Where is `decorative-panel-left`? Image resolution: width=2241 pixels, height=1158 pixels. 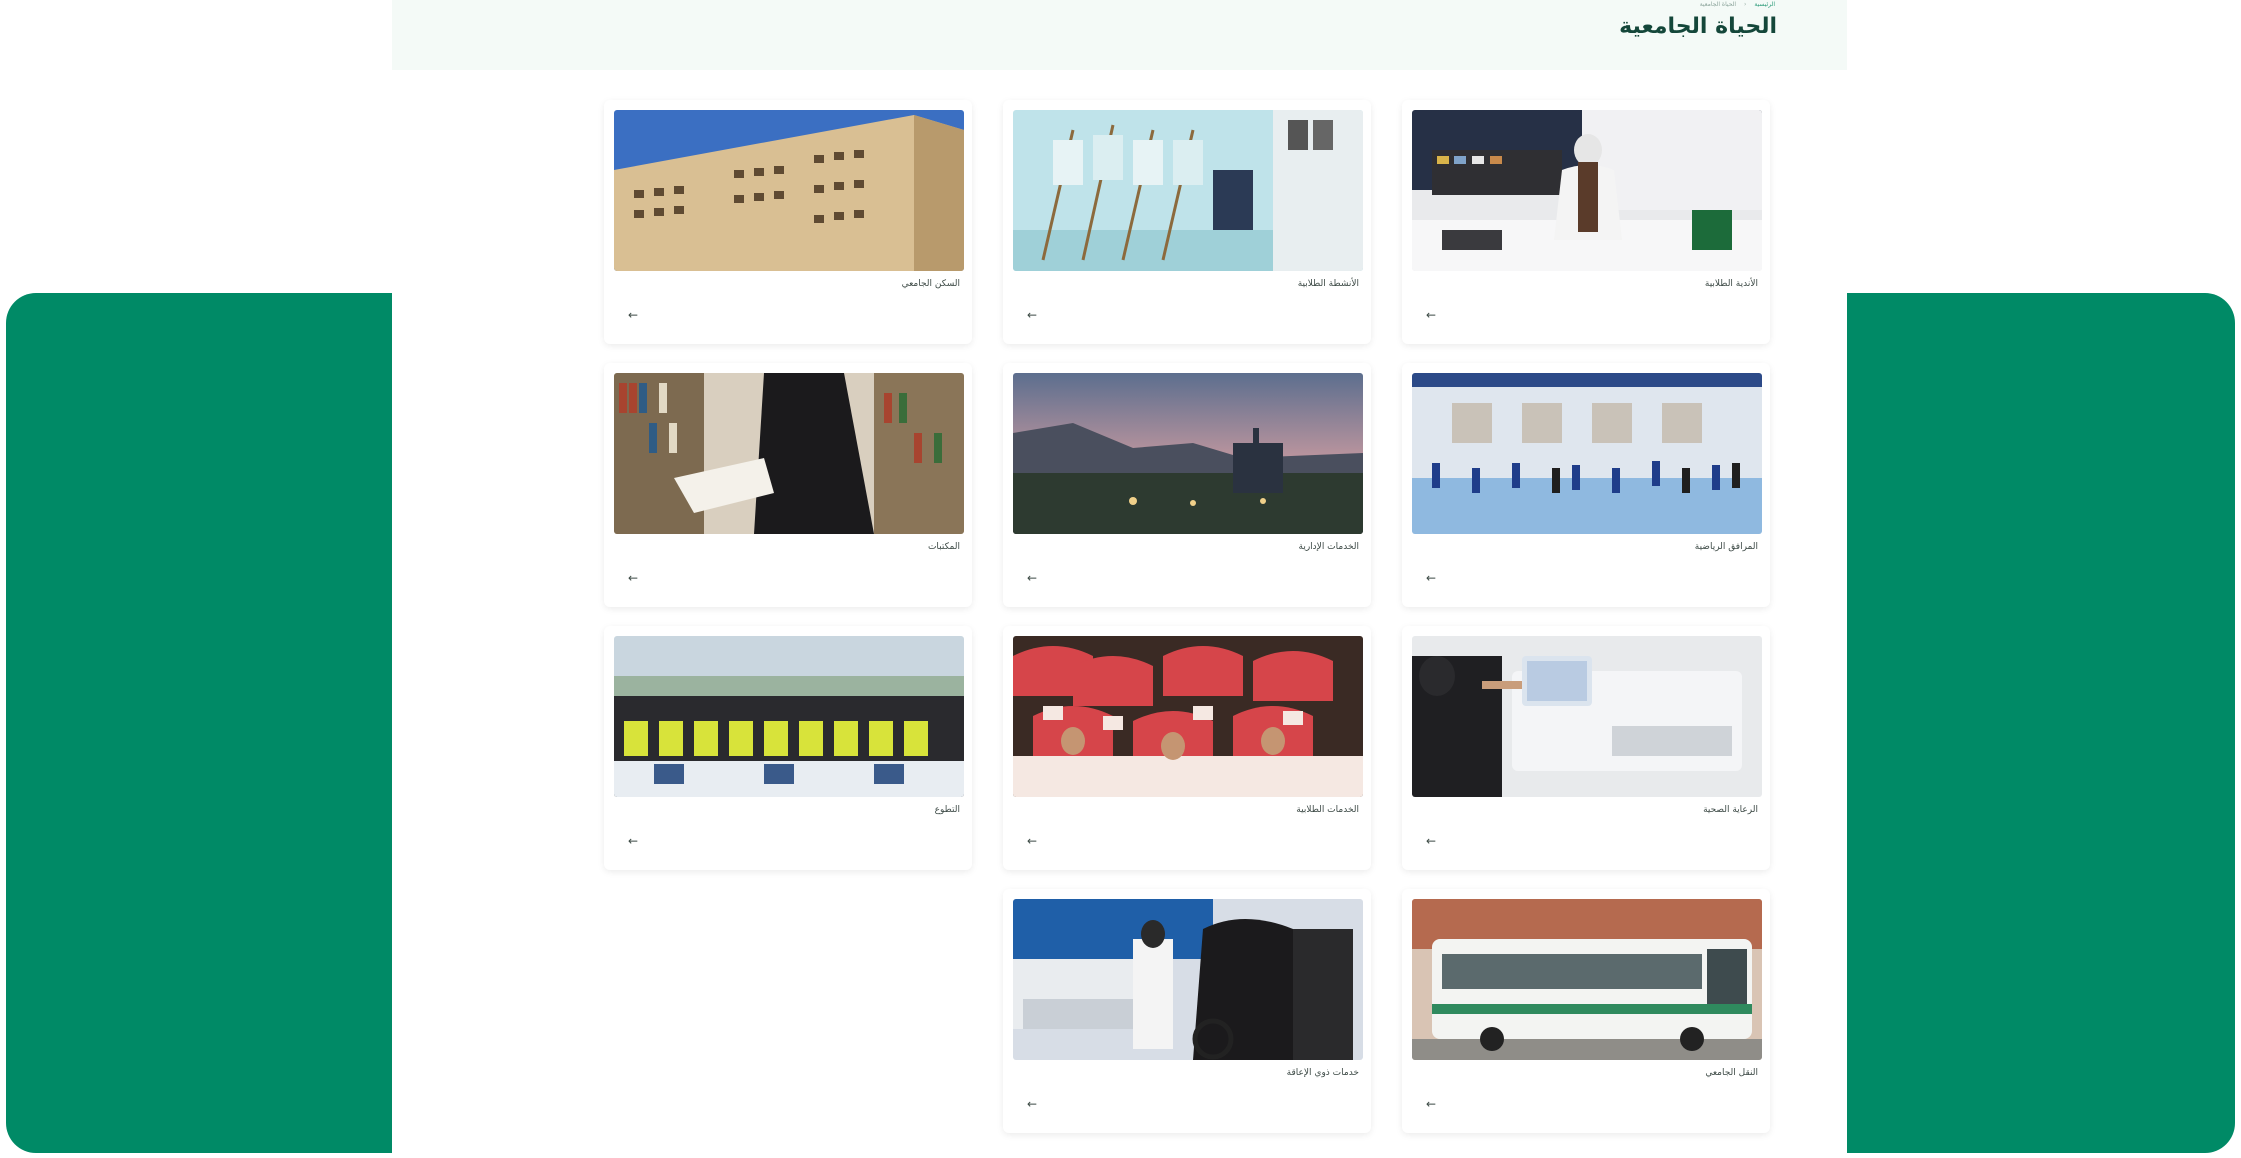 decorative-panel-left is located at coordinates (226, 723).